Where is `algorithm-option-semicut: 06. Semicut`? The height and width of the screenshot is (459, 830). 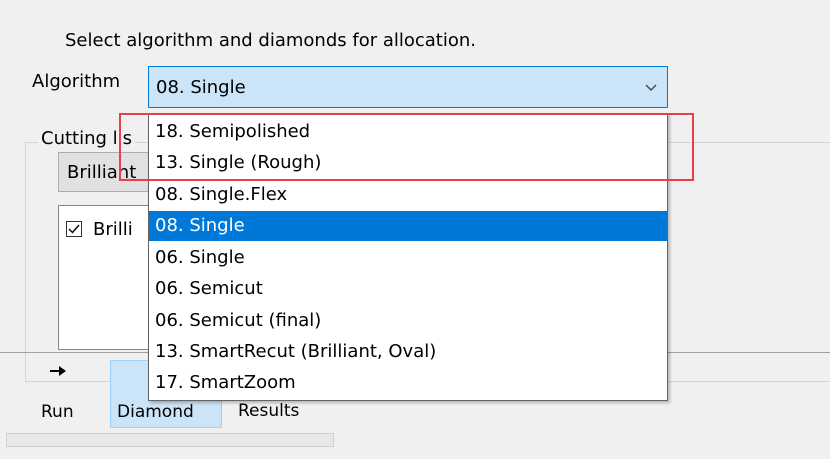
algorithm-option-semicut: 06. Semicut is located at coordinates (408, 289).